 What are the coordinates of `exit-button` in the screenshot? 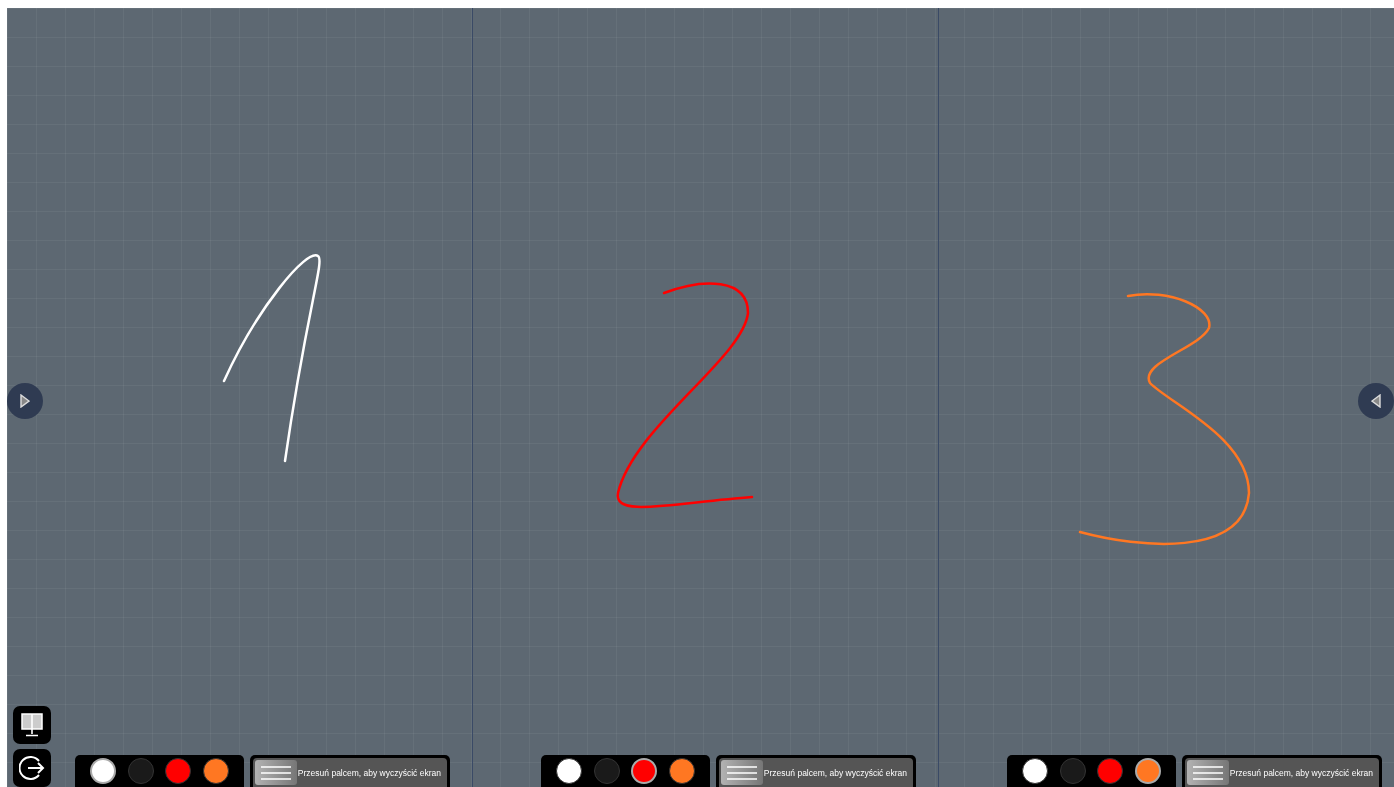 It's located at (32, 768).